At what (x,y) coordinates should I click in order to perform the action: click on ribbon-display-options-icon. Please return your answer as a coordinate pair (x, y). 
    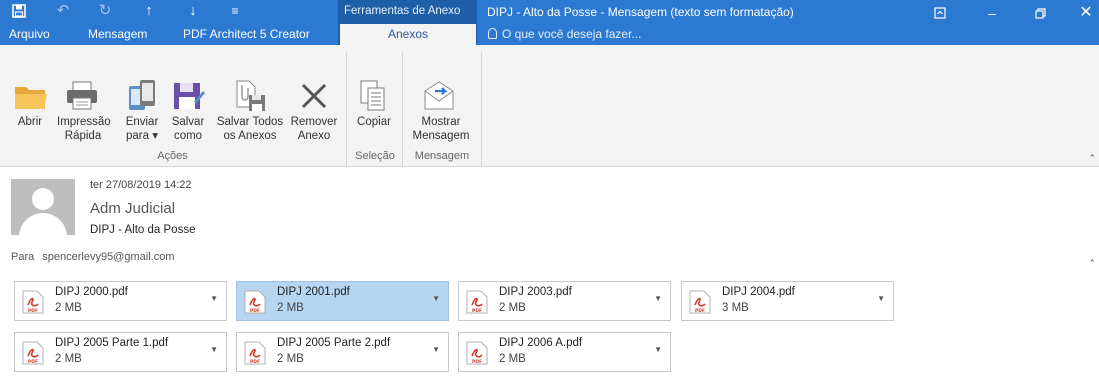
    Looking at the image, I should click on (940, 15).